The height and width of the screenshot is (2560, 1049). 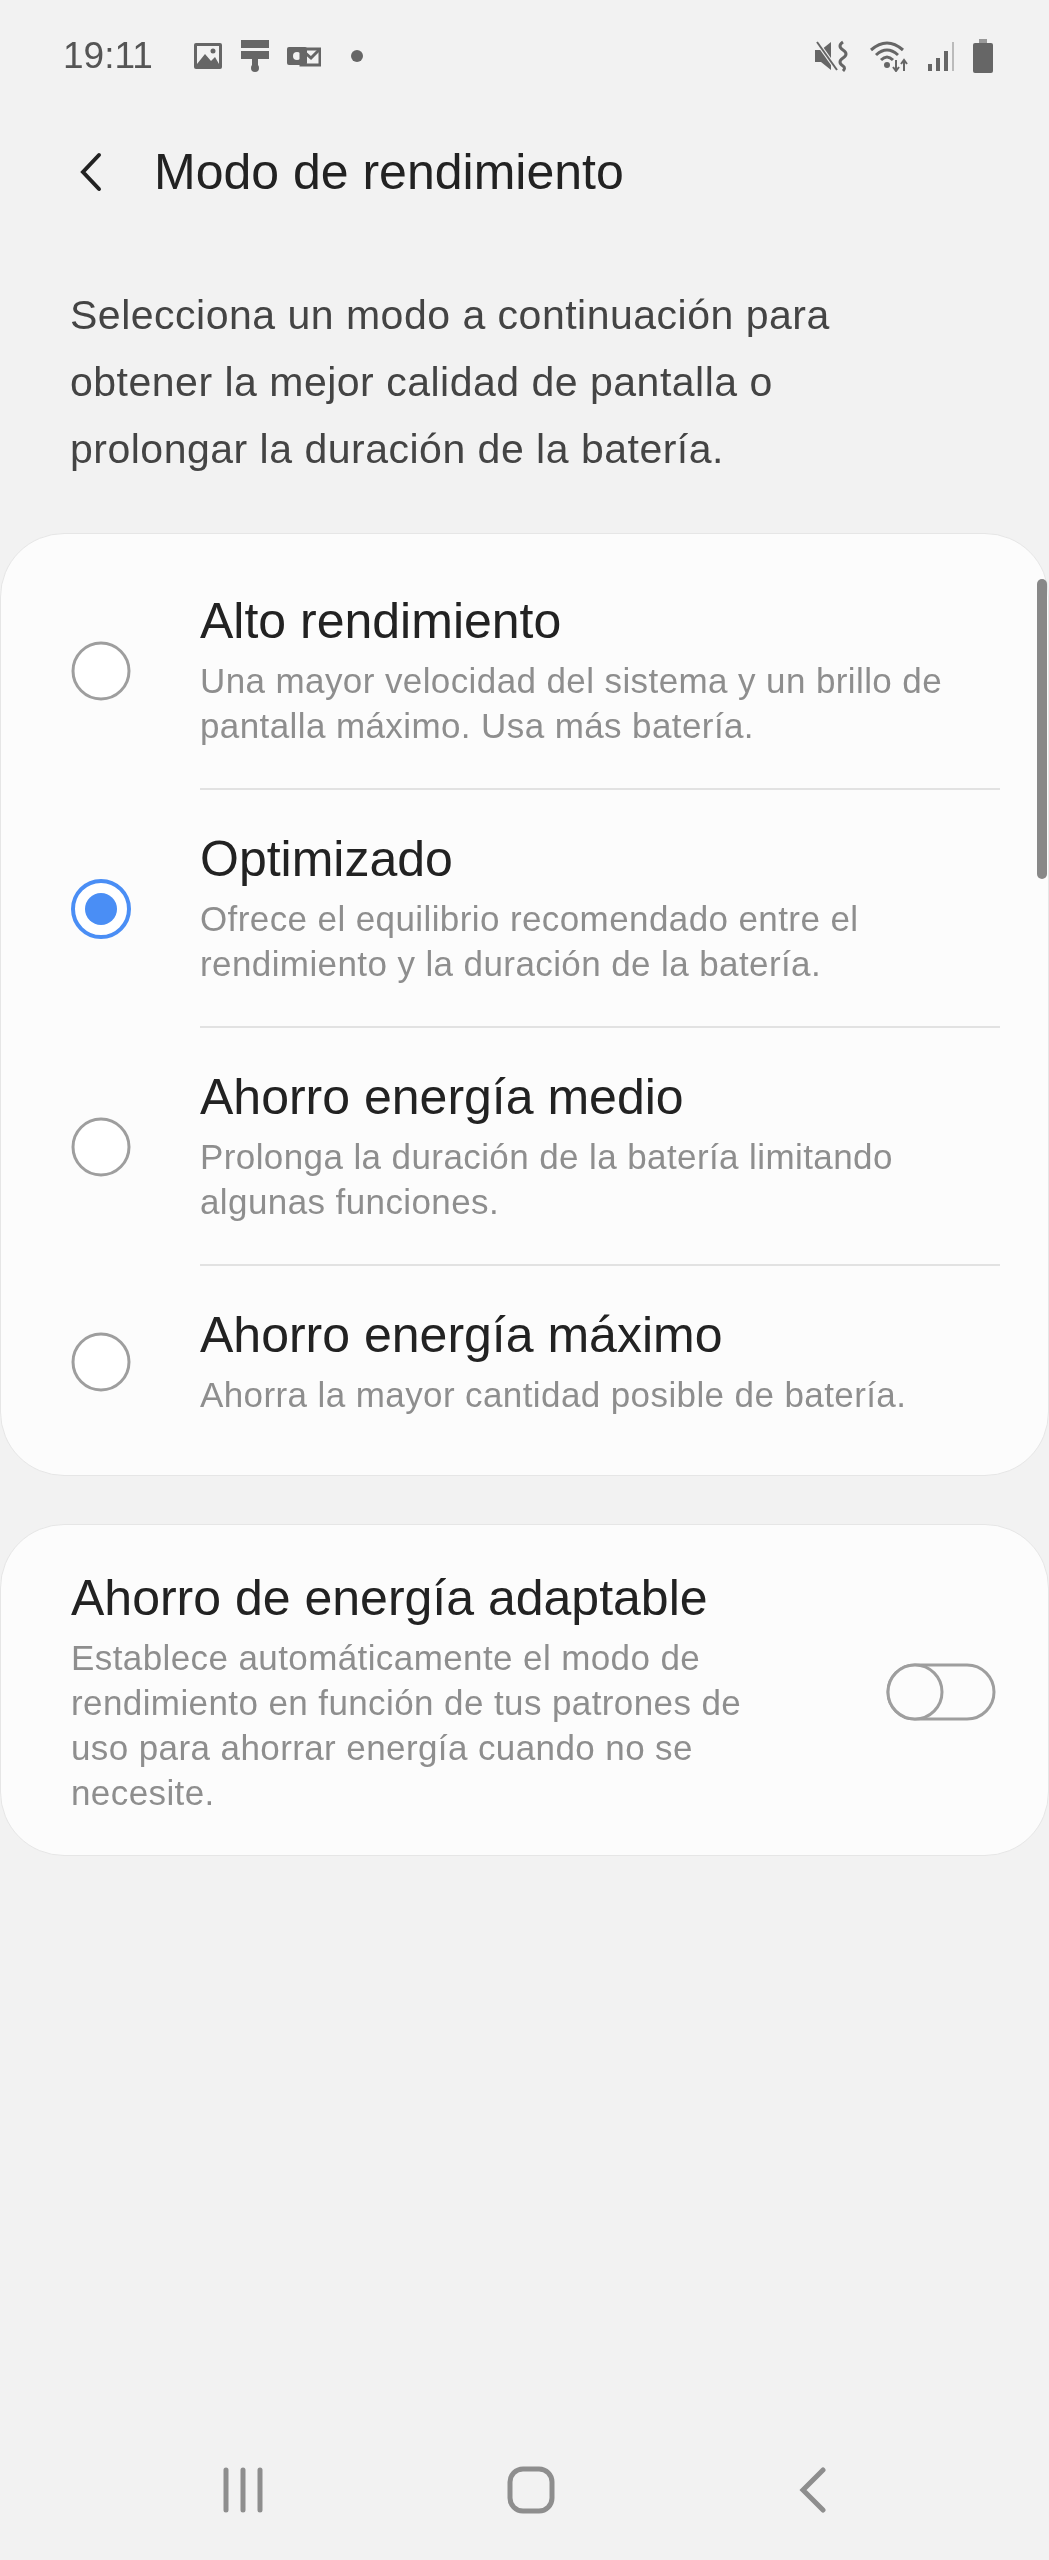 What do you see at coordinates (327, 859) in the screenshot?
I see `option-title: Optimizado` at bounding box center [327, 859].